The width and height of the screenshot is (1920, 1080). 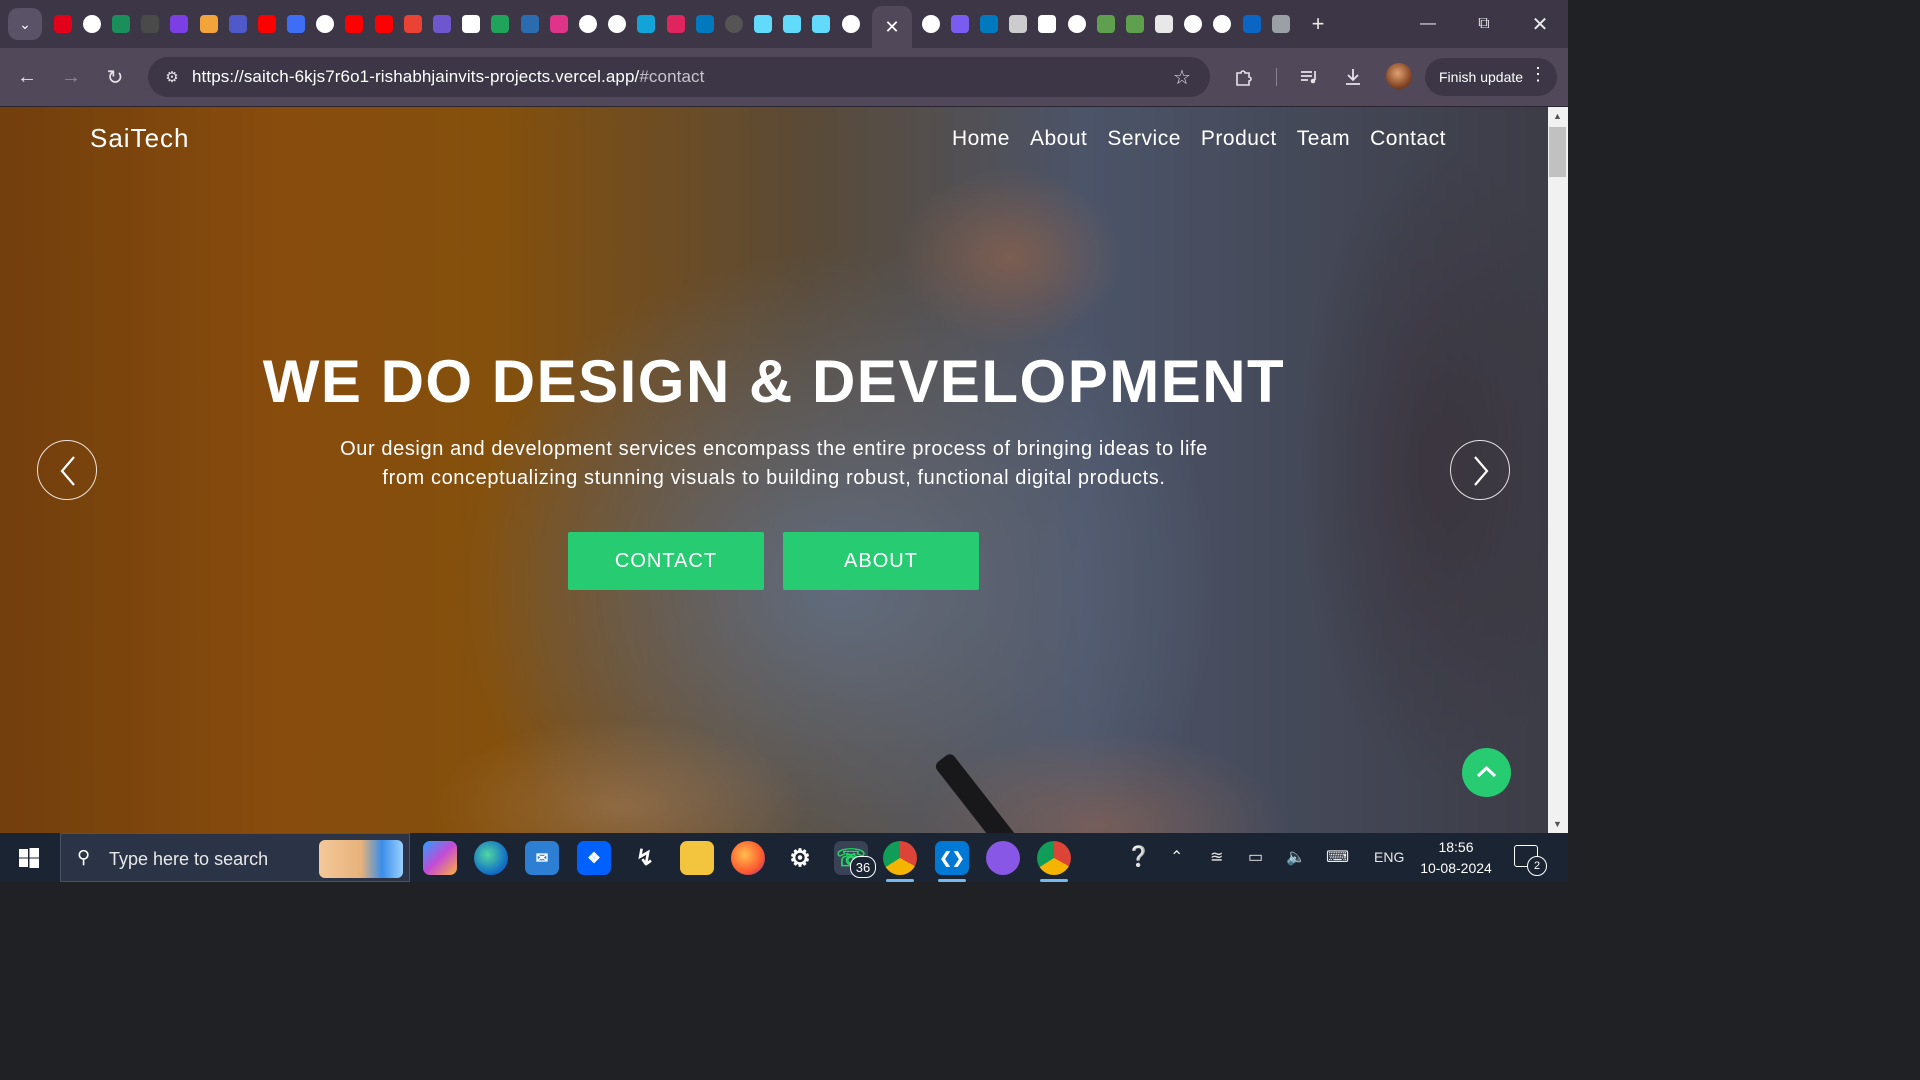 I want to click on bookmark-star-icon: ☆, so click(x=1182, y=77).